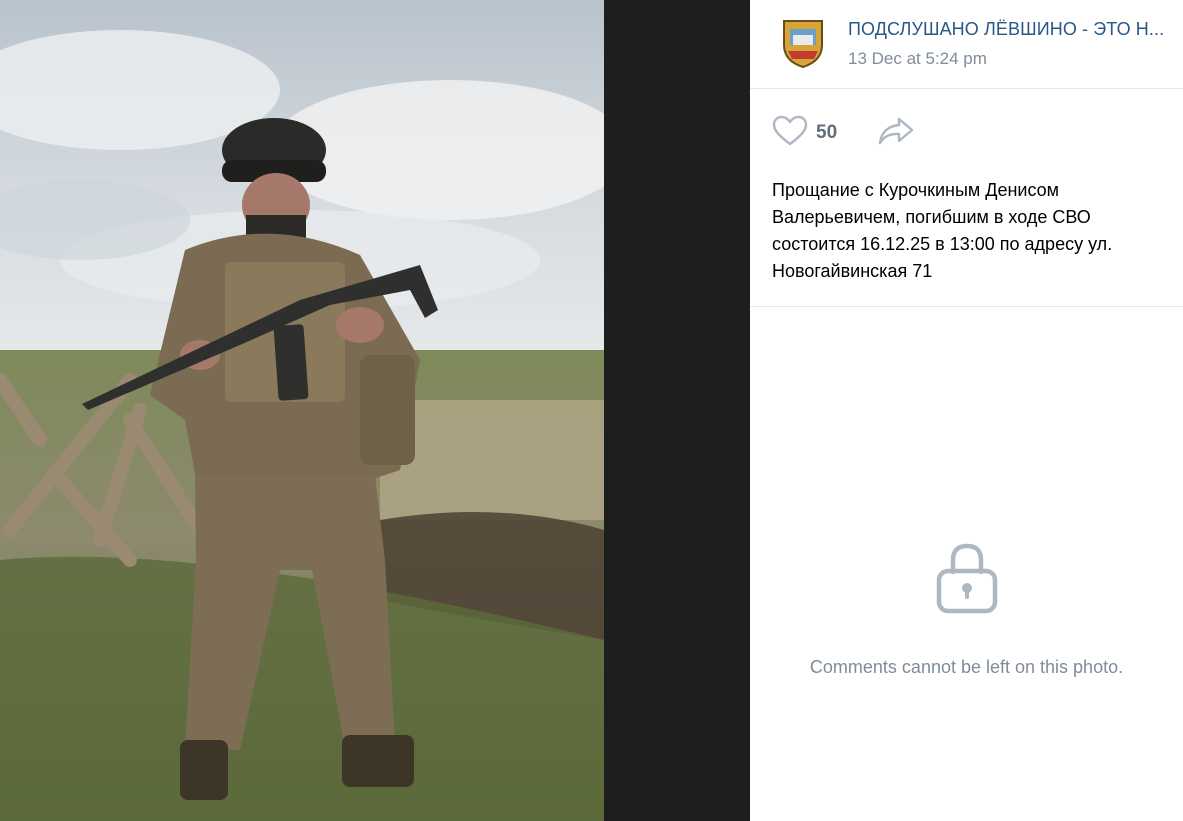 This screenshot has height=821, width=1183. Describe the element at coordinates (966, 667) in the screenshot. I see `comments-disabled-message: Comments cannot be left on this photo.` at that location.